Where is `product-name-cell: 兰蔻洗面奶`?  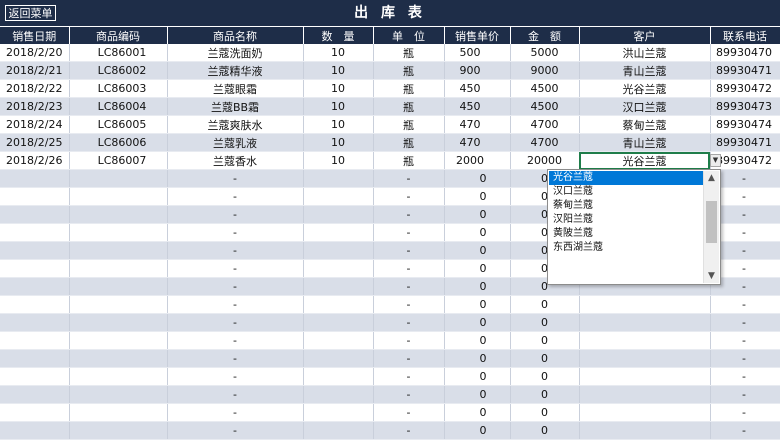
product-name-cell: 兰蔻洗面奶 is located at coordinates (235, 53).